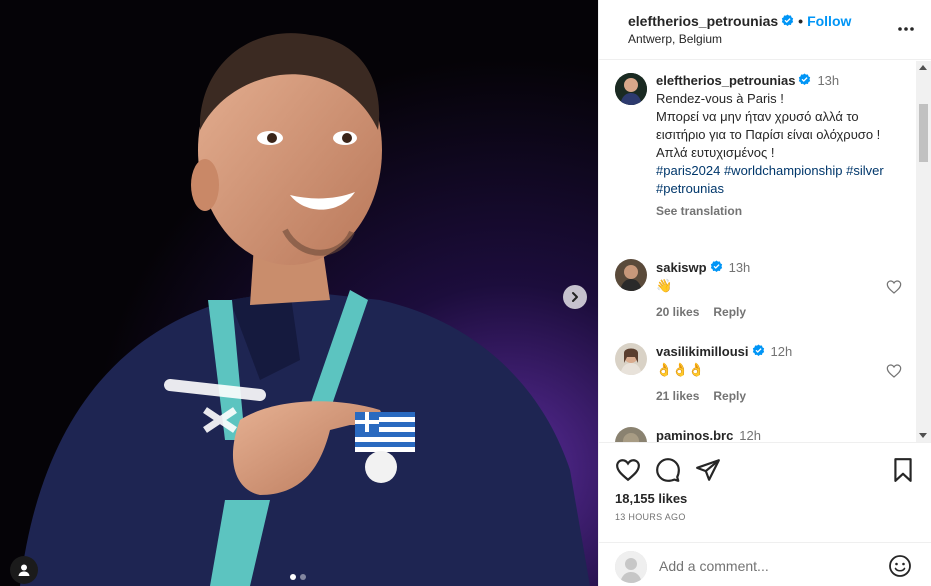 The height and width of the screenshot is (586, 931). Describe the element at coordinates (865, 170) in the screenshot. I see `hashtag-link: #silver` at that location.